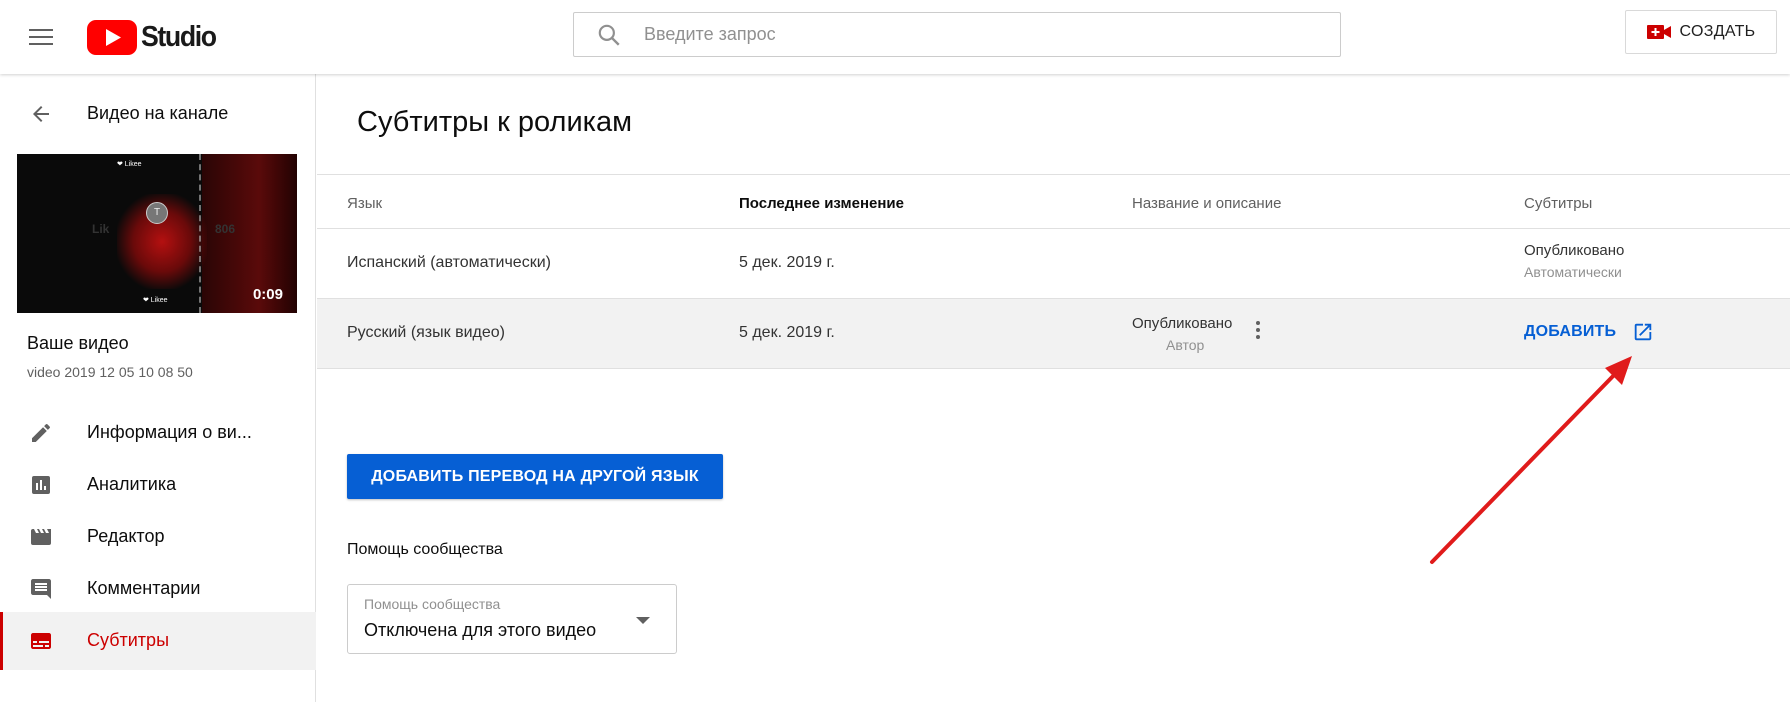 This screenshot has width=1790, height=702. What do you see at coordinates (535, 476) in the screenshot?
I see `add-translation-button: ДОБАВИТЬ ПЕРЕВОД НА ДРУГОЙ ЯЗЫК` at bounding box center [535, 476].